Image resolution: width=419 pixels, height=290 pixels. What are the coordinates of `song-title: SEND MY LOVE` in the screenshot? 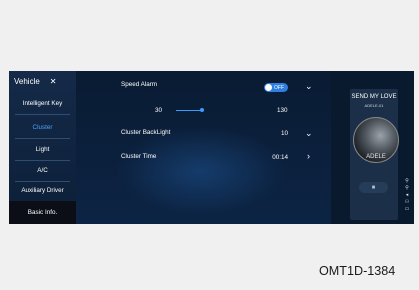 It's located at (374, 97).